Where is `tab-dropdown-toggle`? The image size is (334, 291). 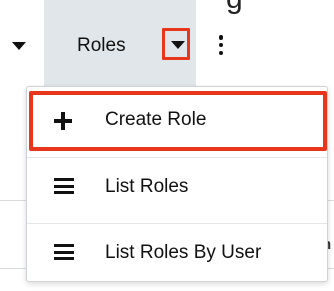
tab-dropdown-toggle is located at coordinates (176, 44).